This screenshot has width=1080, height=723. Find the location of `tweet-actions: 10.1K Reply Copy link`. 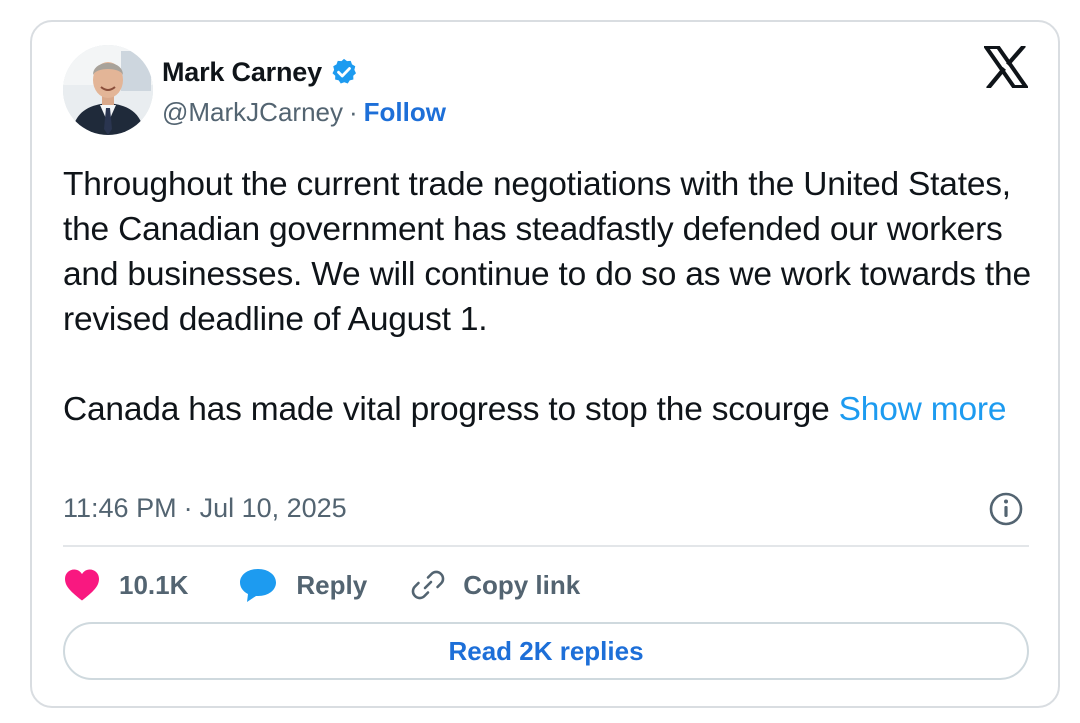

tweet-actions: 10.1K Reply Copy link is located at coordinates (321, 585).